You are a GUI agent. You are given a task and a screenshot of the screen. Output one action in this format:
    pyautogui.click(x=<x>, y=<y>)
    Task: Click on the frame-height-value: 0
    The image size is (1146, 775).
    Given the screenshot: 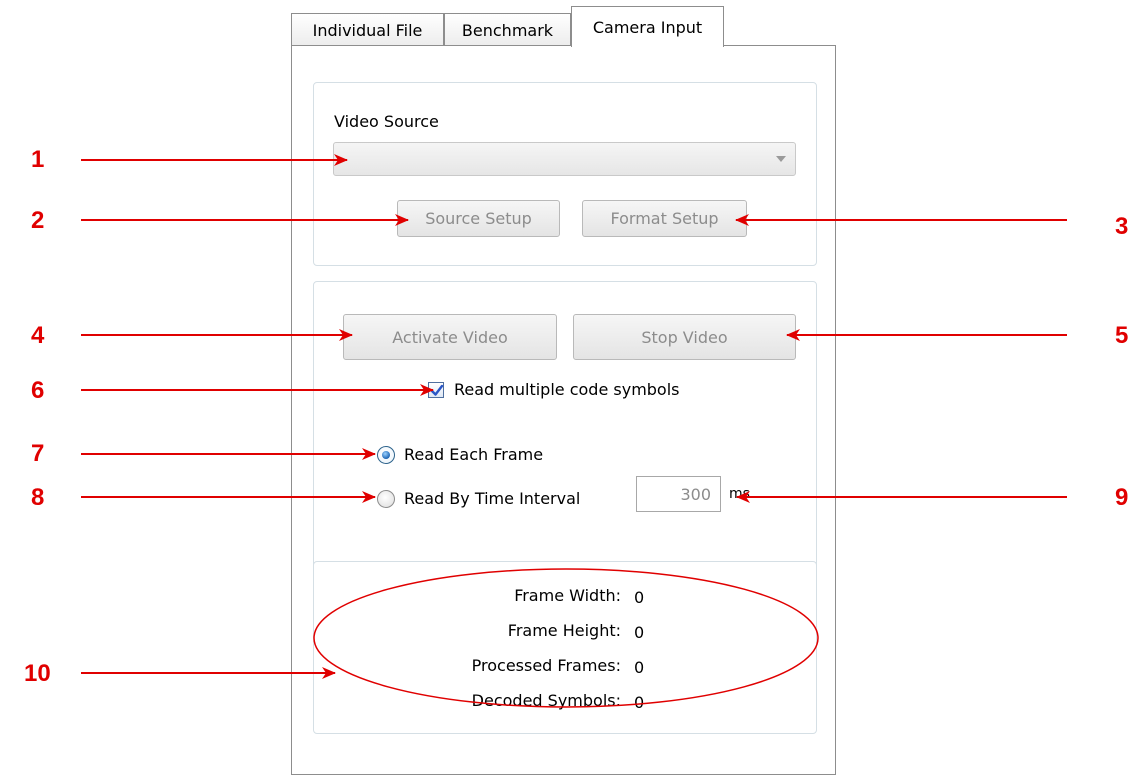 What is the action you would take?
    pyautogui.click(x=639, y=632)
    